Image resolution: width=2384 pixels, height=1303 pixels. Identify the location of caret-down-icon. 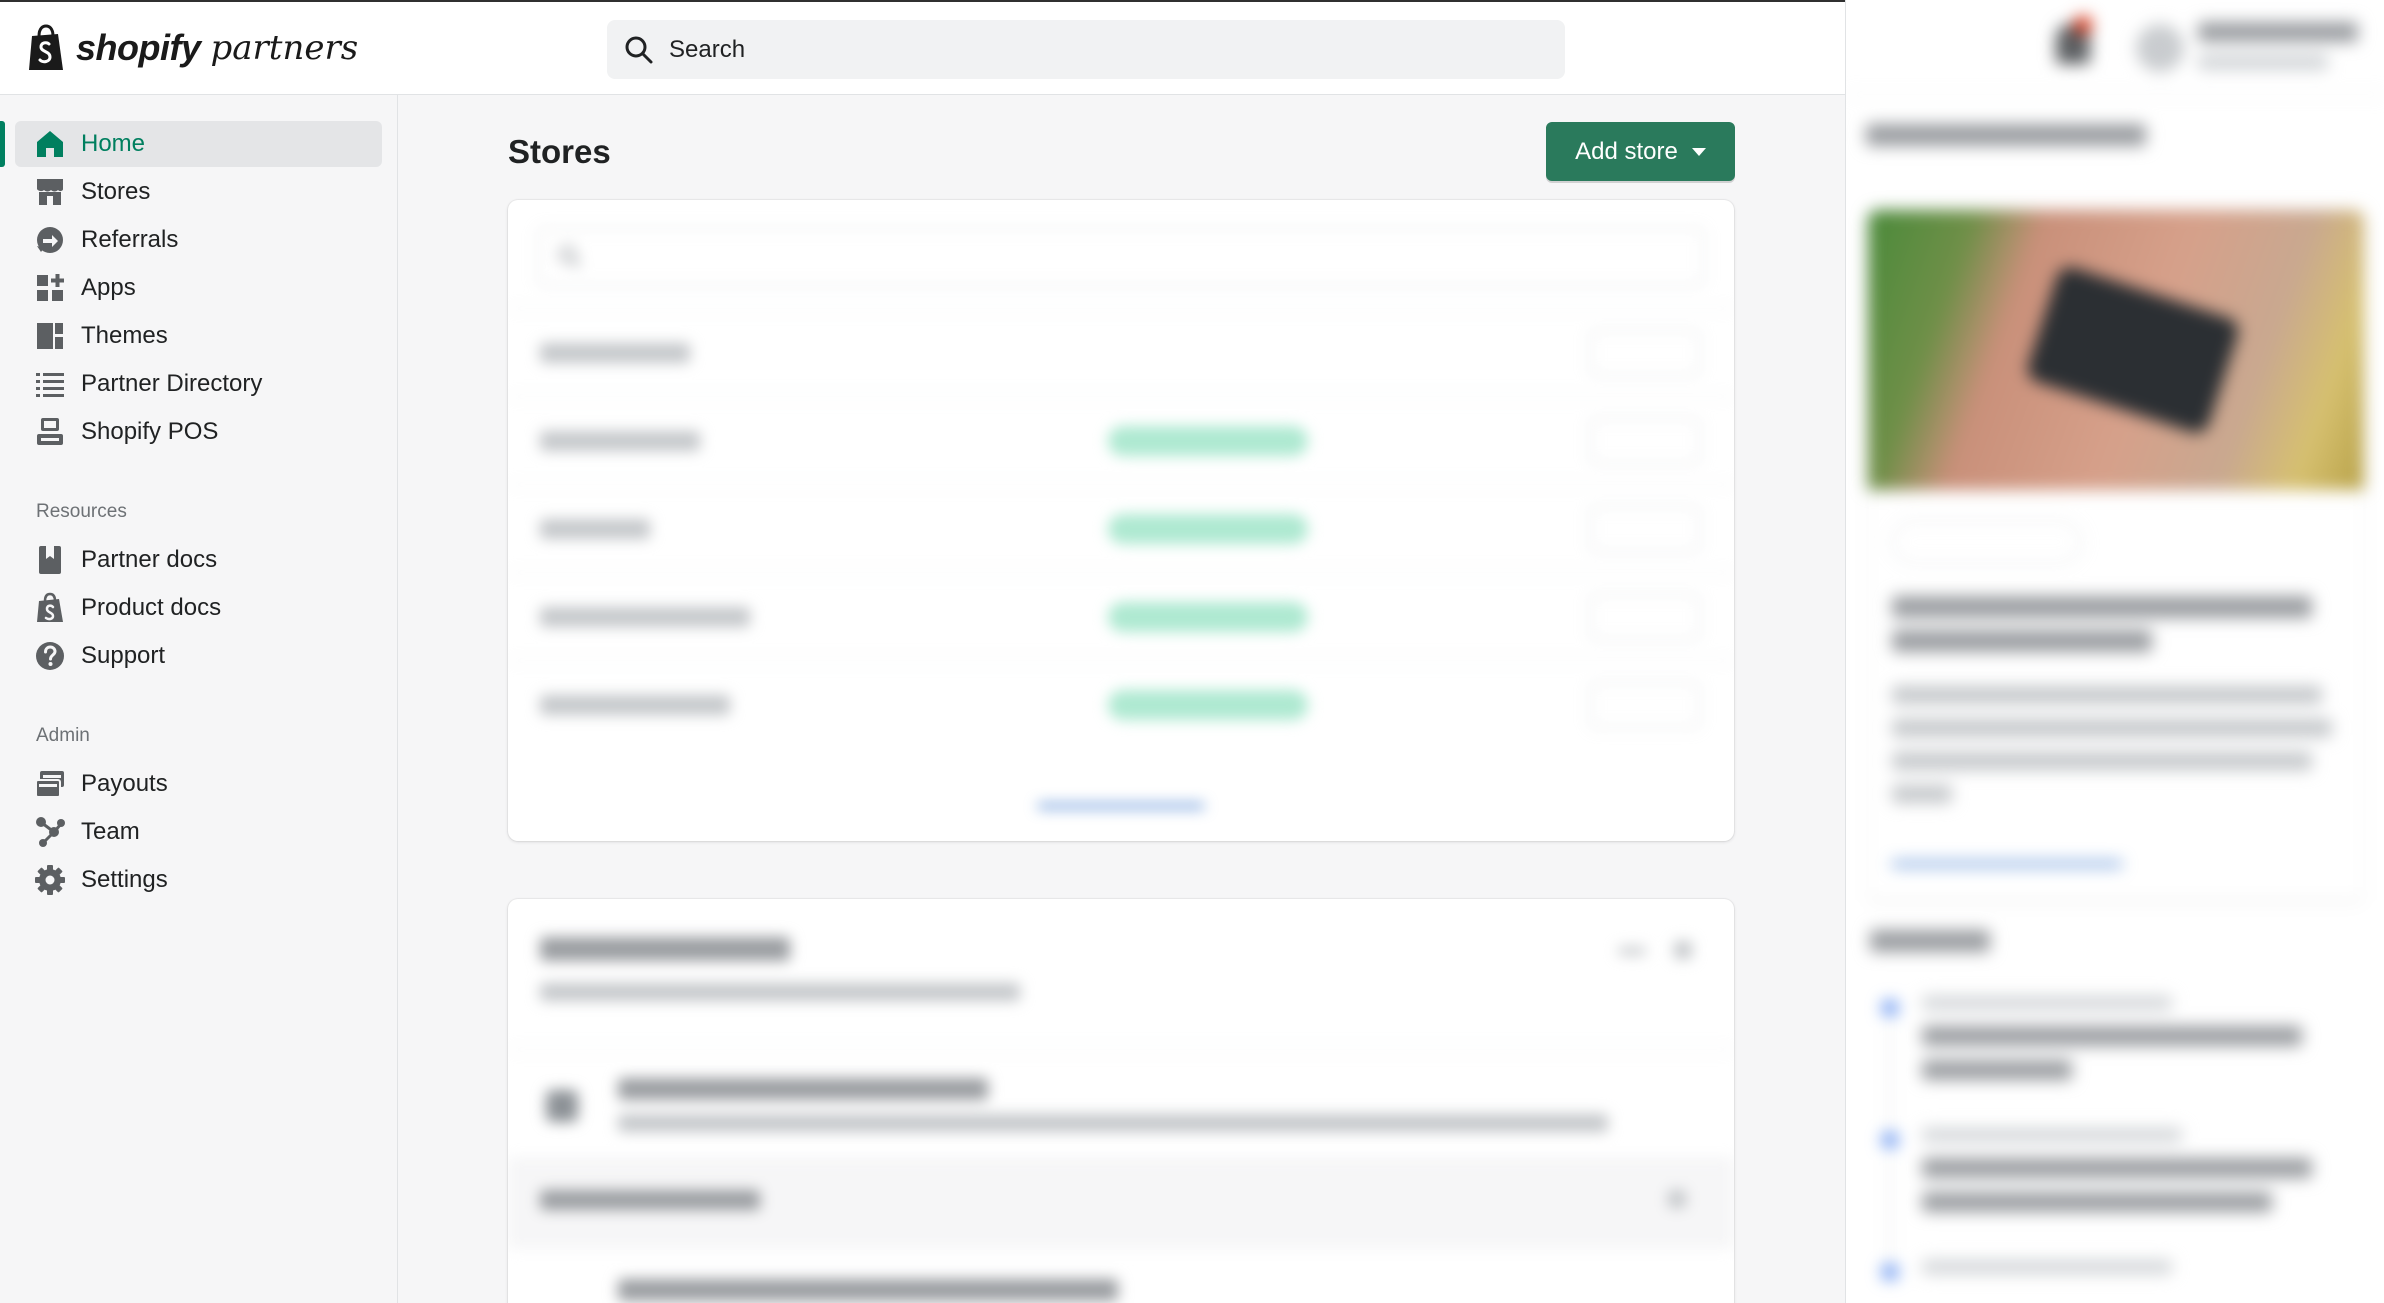
(1698, 151).